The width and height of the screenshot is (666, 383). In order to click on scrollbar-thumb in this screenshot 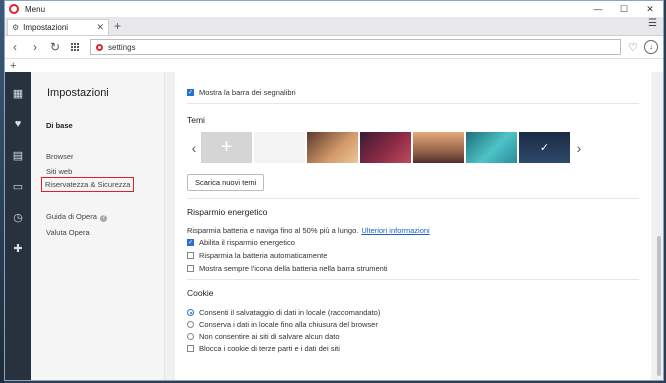, I will do `click(659, 306)`.